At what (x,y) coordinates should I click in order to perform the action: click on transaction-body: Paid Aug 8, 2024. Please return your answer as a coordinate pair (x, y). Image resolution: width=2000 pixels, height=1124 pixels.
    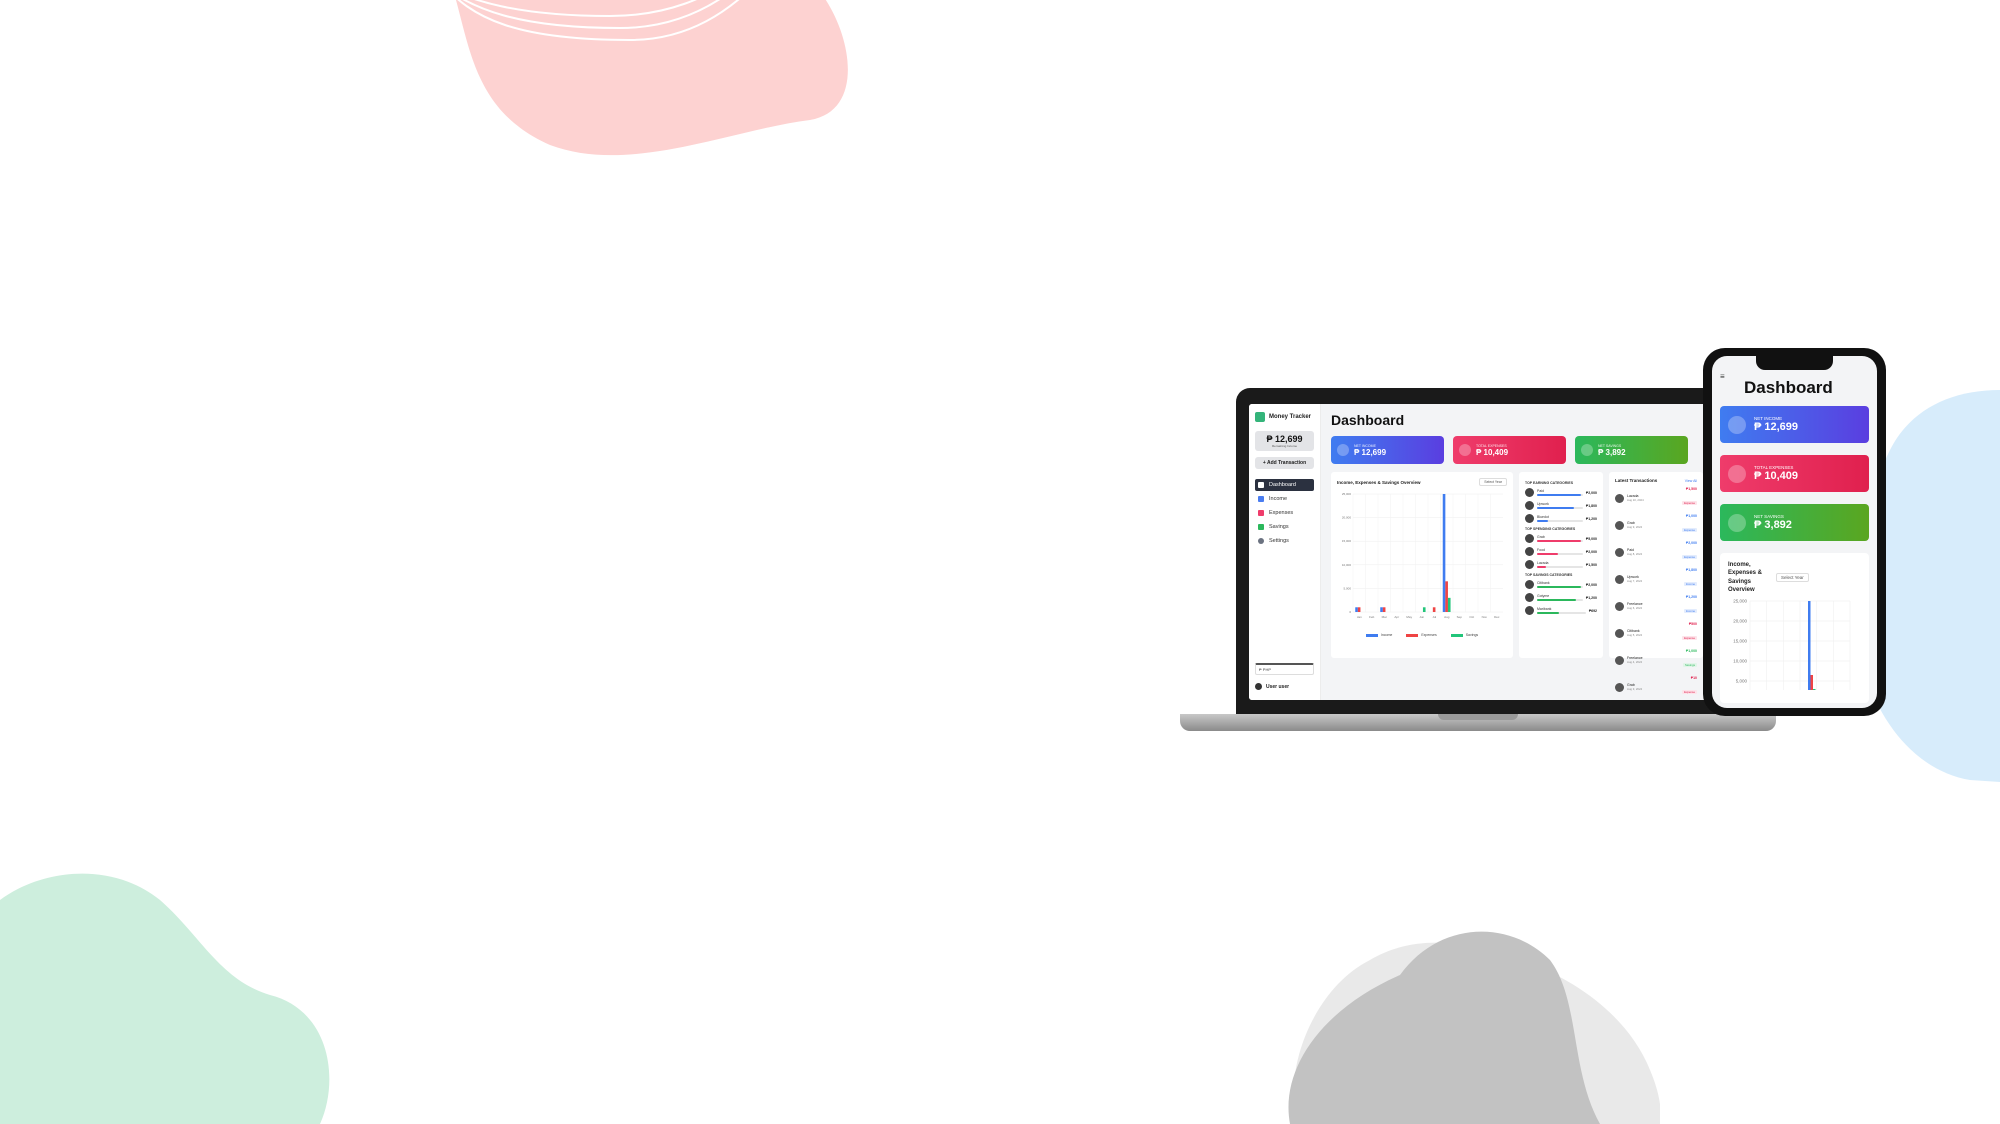
    Looking at the image, I should click on (1653, 552).